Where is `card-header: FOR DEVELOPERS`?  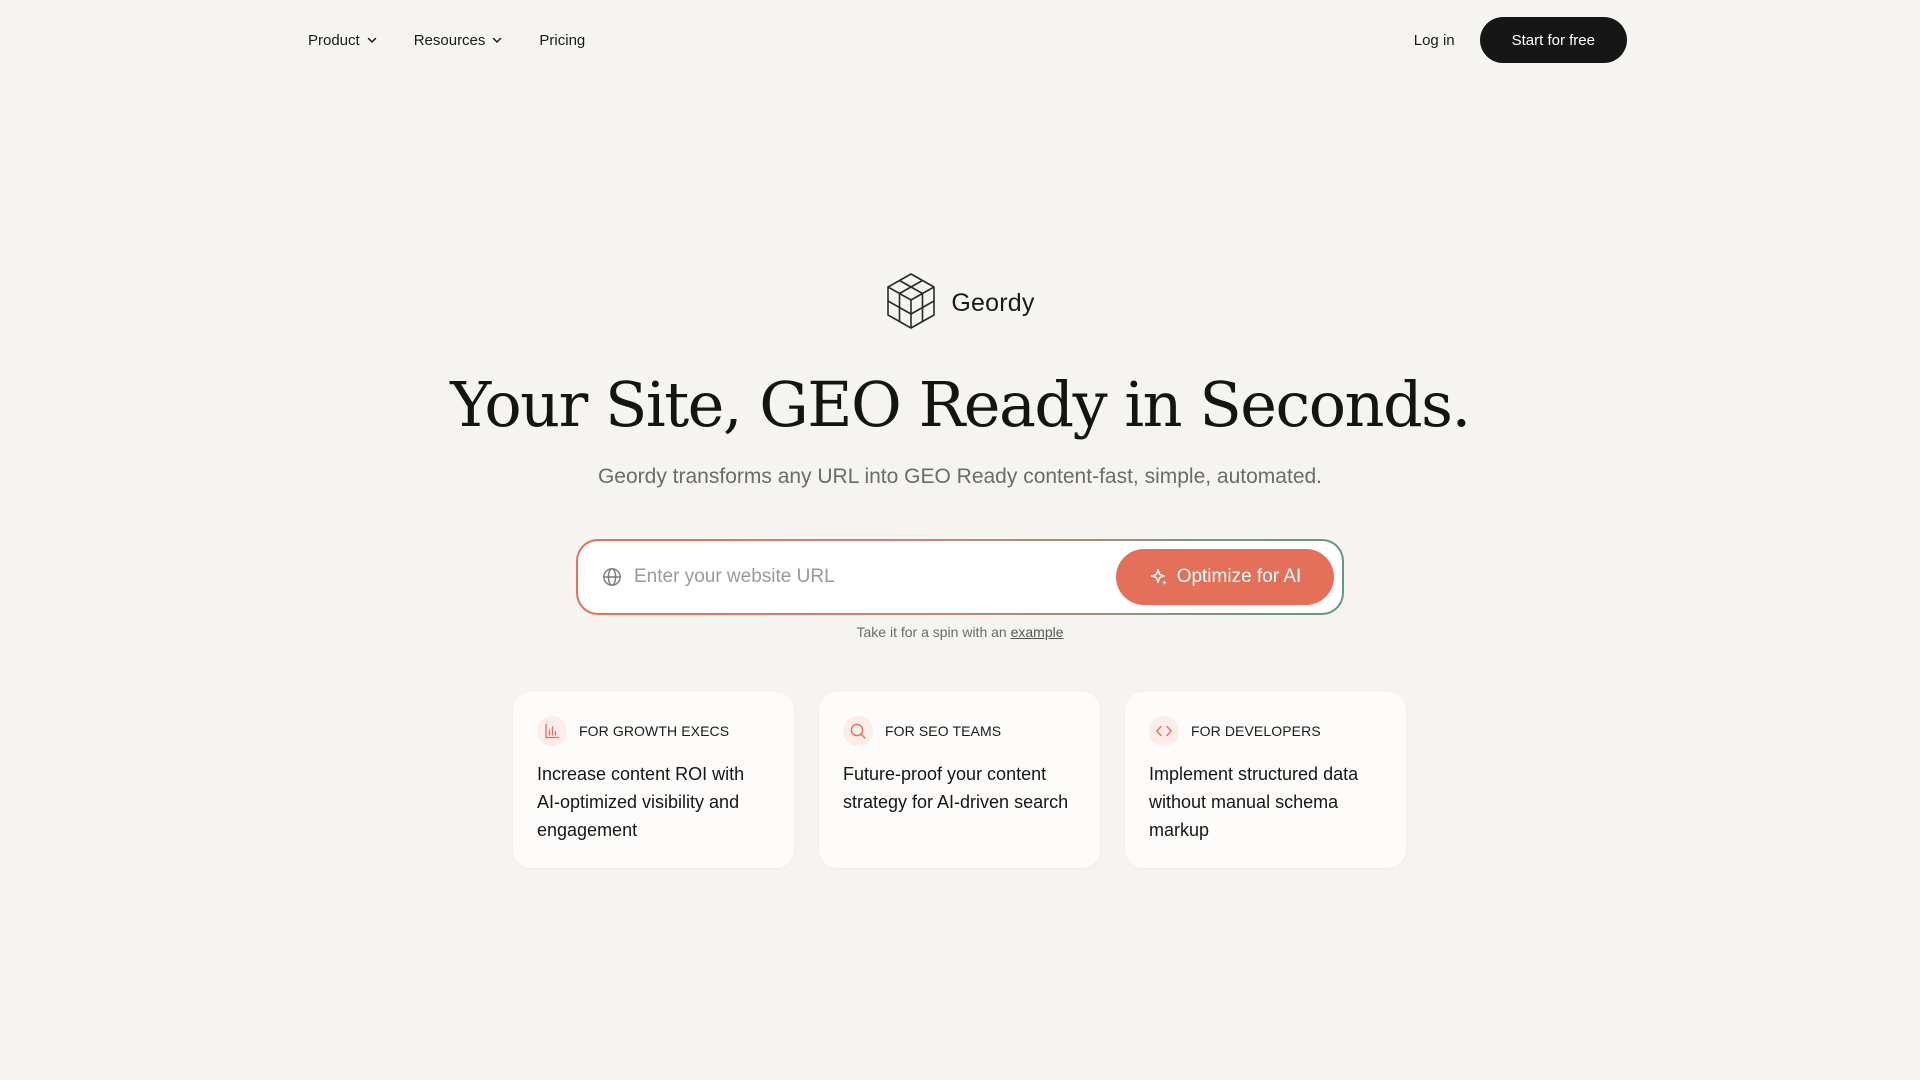 card-header: FOR DEVELOPERS is located at coordinates (1265, 731).